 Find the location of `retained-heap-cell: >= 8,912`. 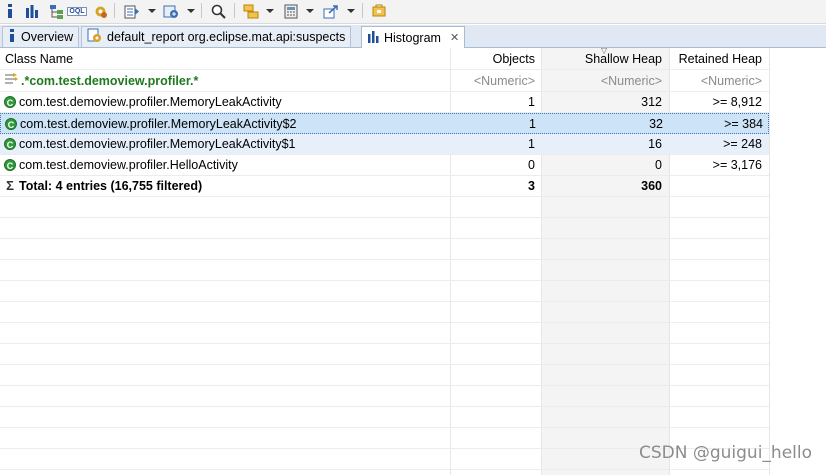

retained-heap-cell: >= 8,912 is located at coordinates (737, 102).